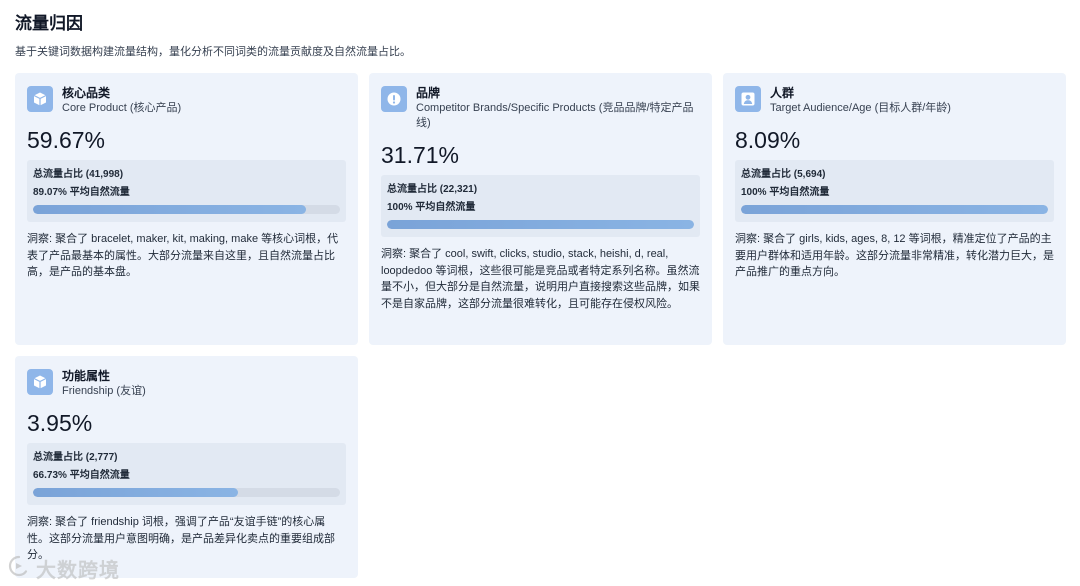 Image resolution: width=1080 pixels, height=586 pixels. Describe the element at coordinates (49, 23) in the screenshot. I see `page-title: 流量归因` at that location.